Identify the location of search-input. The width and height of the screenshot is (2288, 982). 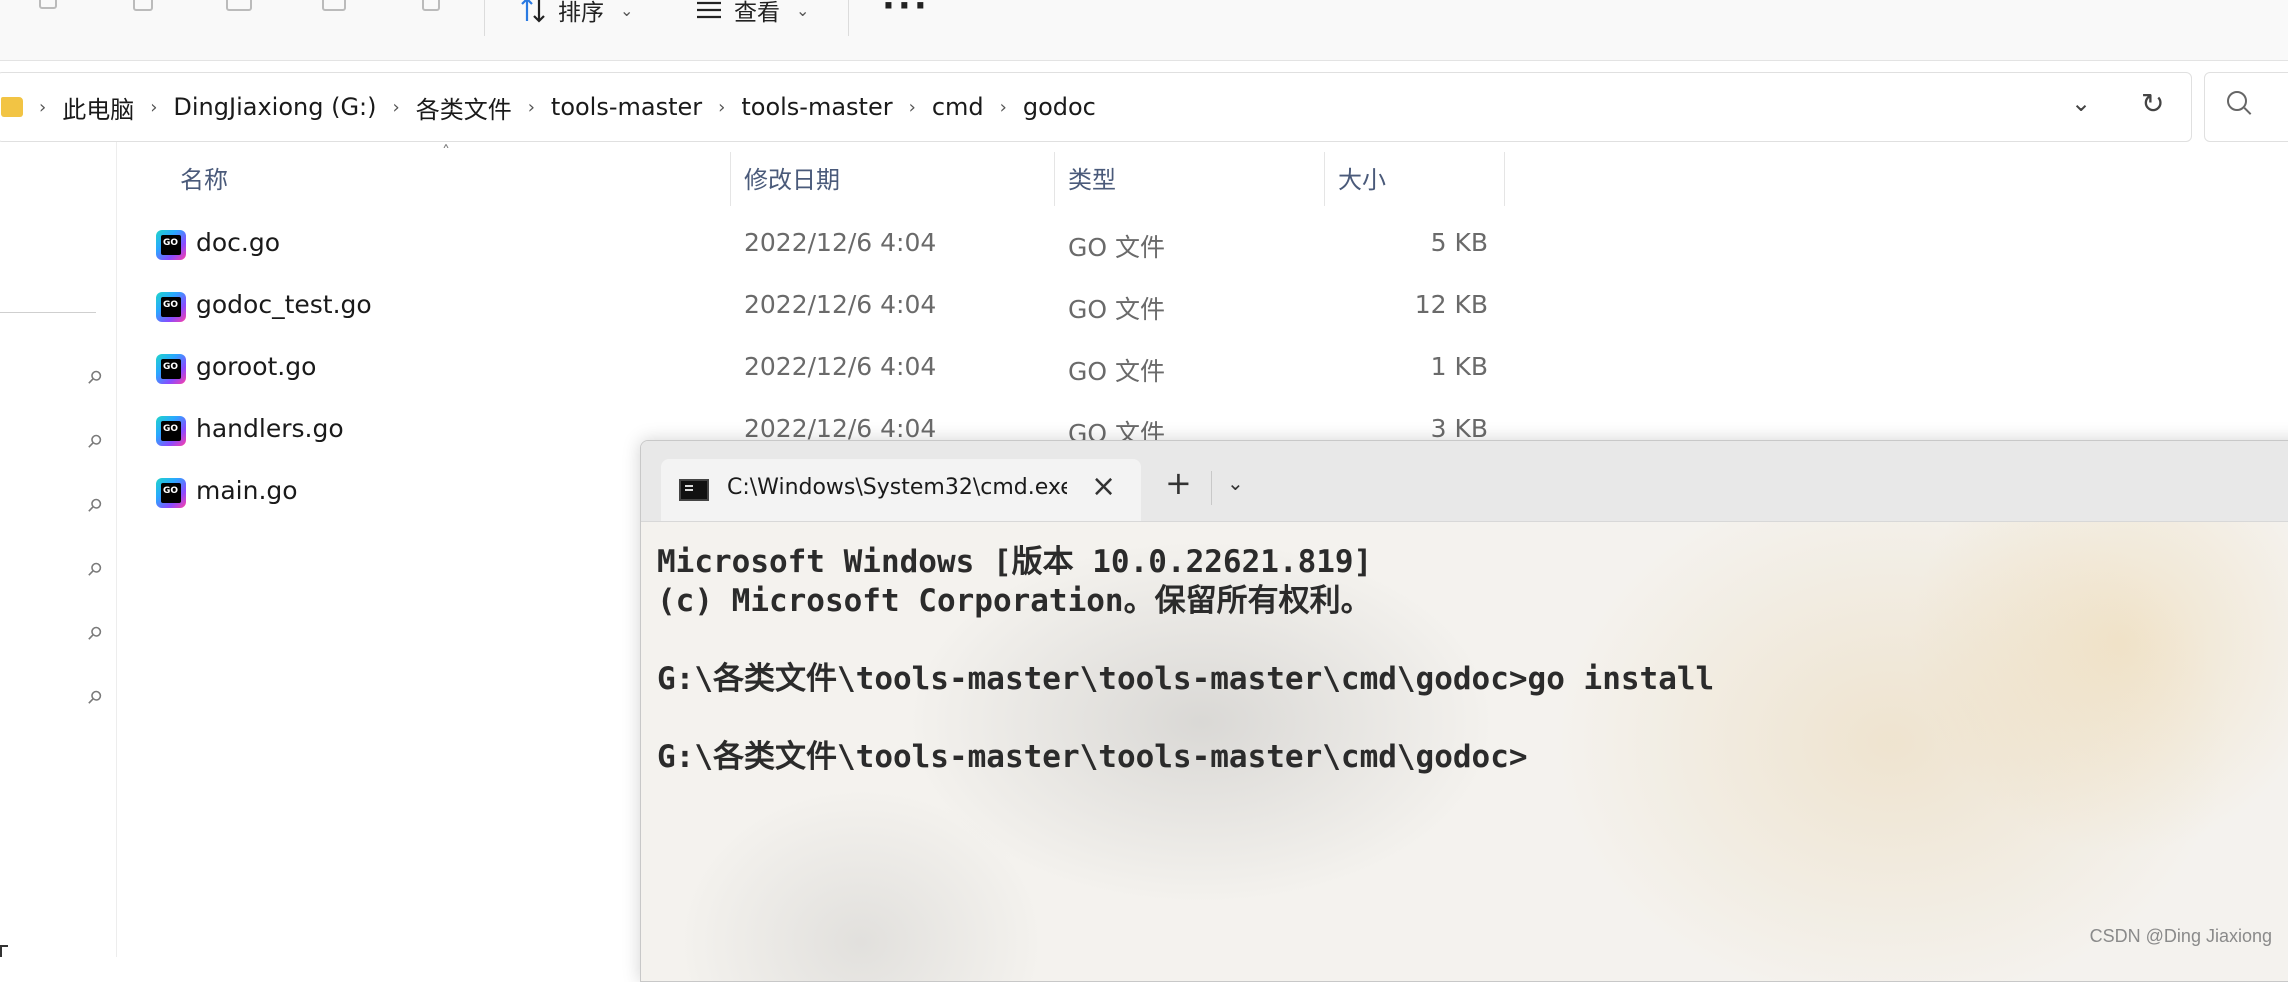
(2246, 107).